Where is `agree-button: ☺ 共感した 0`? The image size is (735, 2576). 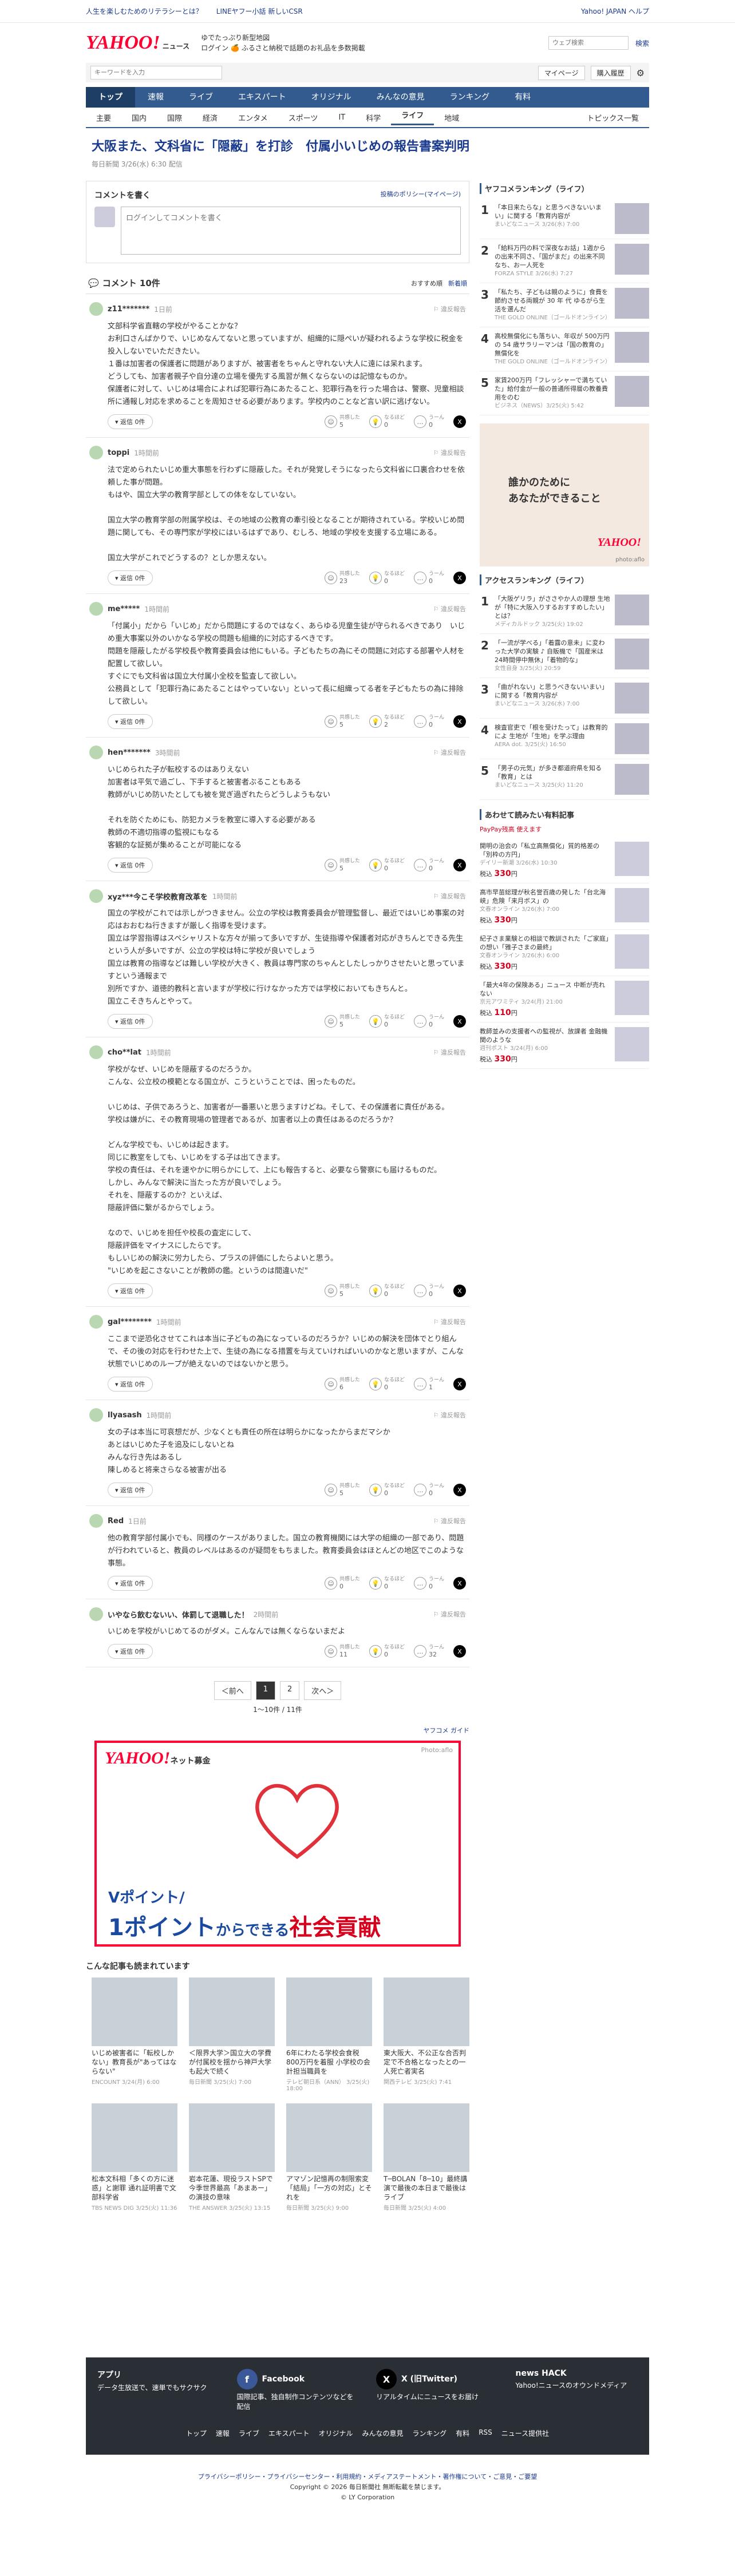
agree-button: ☺ 共感した 0 is located at coordinates (342, 1583).